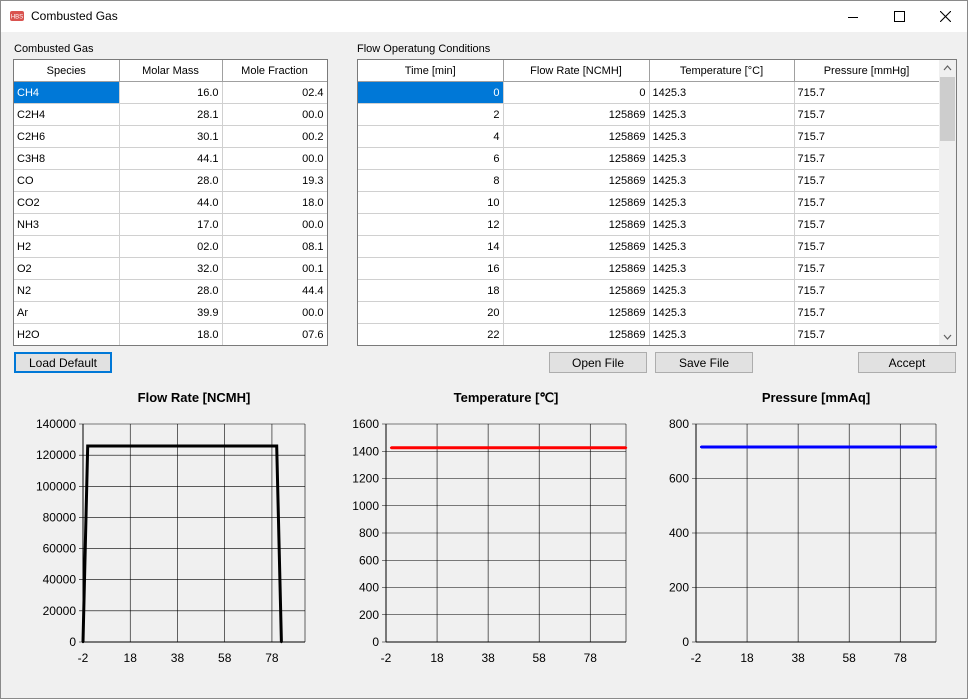 The image size is (968, 699). Describe the element at coordinates (67, 312) in the screenshot. I see `table-cell: Ar` at that location.